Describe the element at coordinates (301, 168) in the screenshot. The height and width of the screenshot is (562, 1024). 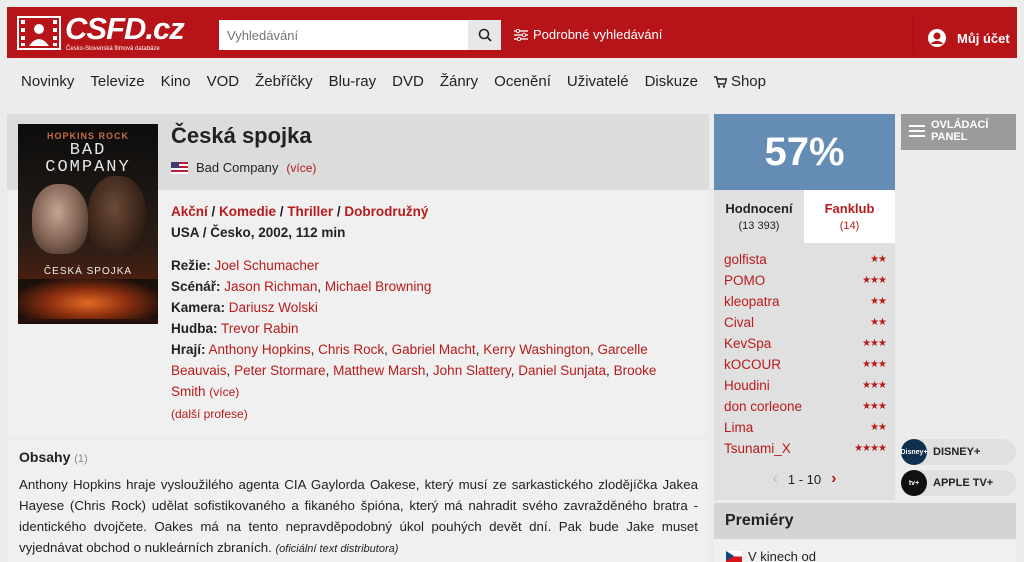
I see `more-titles-link: (více)` at that location.